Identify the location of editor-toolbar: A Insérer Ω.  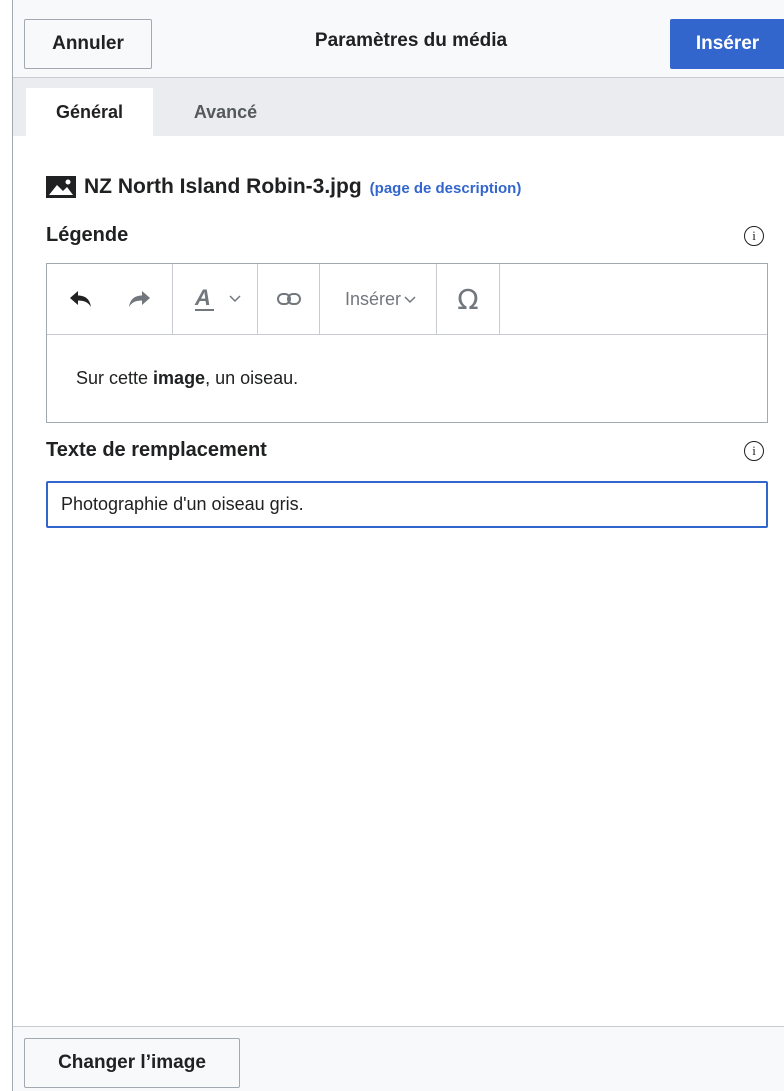
(407, 299).